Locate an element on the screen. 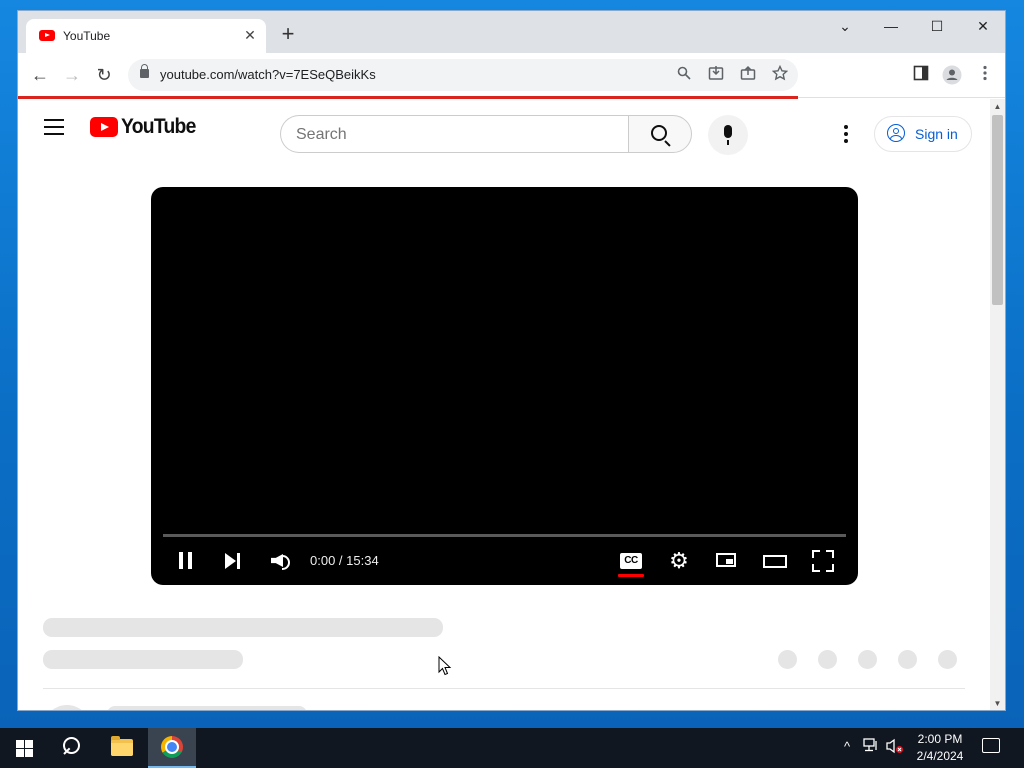 The height and width of the screenshot is (768, 1024). microphone-icon is located at coordinates (728, 135).